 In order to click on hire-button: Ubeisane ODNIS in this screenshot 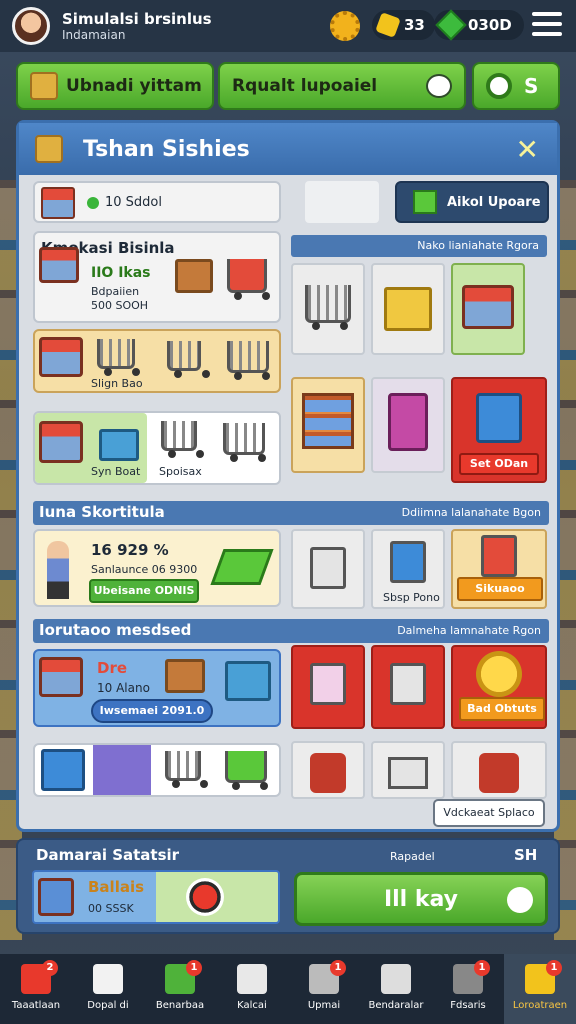, I will do `click(144, 591)`.